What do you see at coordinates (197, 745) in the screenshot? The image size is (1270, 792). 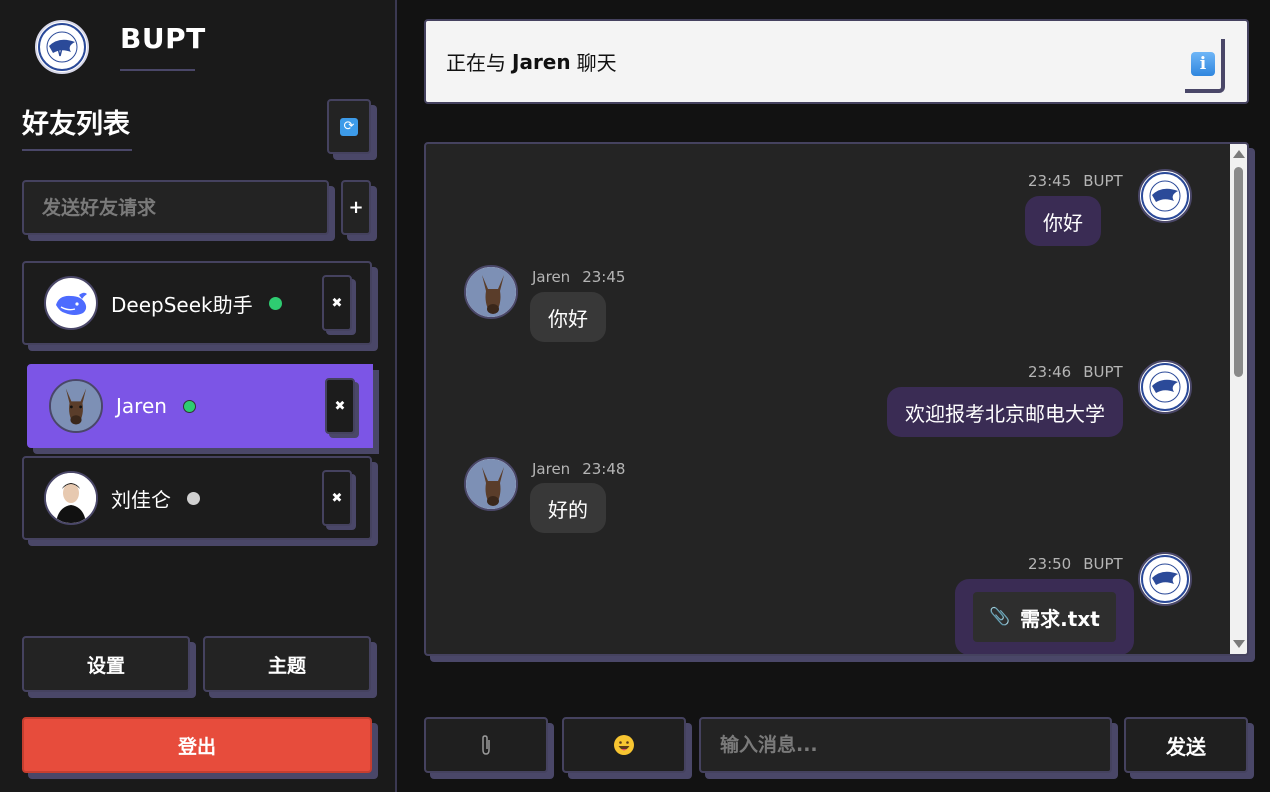 I see `logout-button: 登出` at bounding box center [197, 745].